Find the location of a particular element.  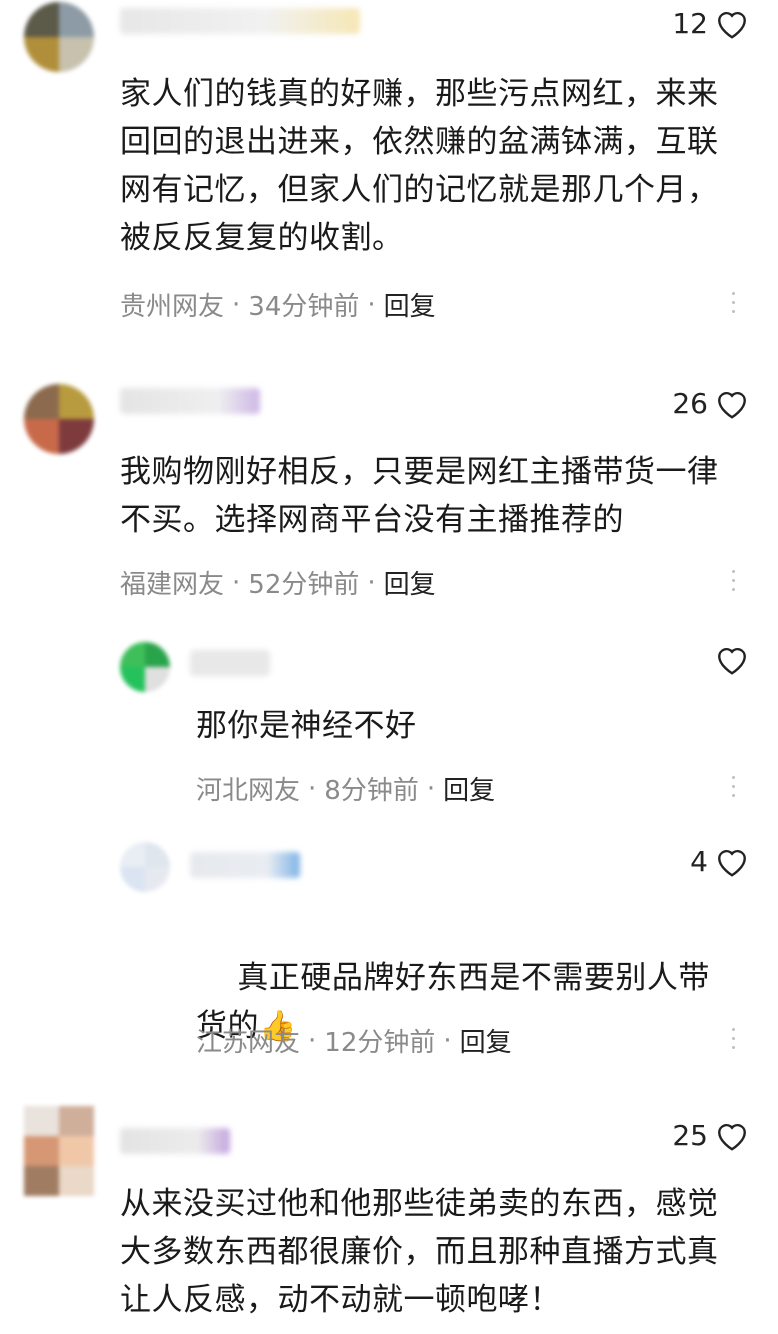

comment-text: 那你是神经不好 is located at coordinates (306, 726).